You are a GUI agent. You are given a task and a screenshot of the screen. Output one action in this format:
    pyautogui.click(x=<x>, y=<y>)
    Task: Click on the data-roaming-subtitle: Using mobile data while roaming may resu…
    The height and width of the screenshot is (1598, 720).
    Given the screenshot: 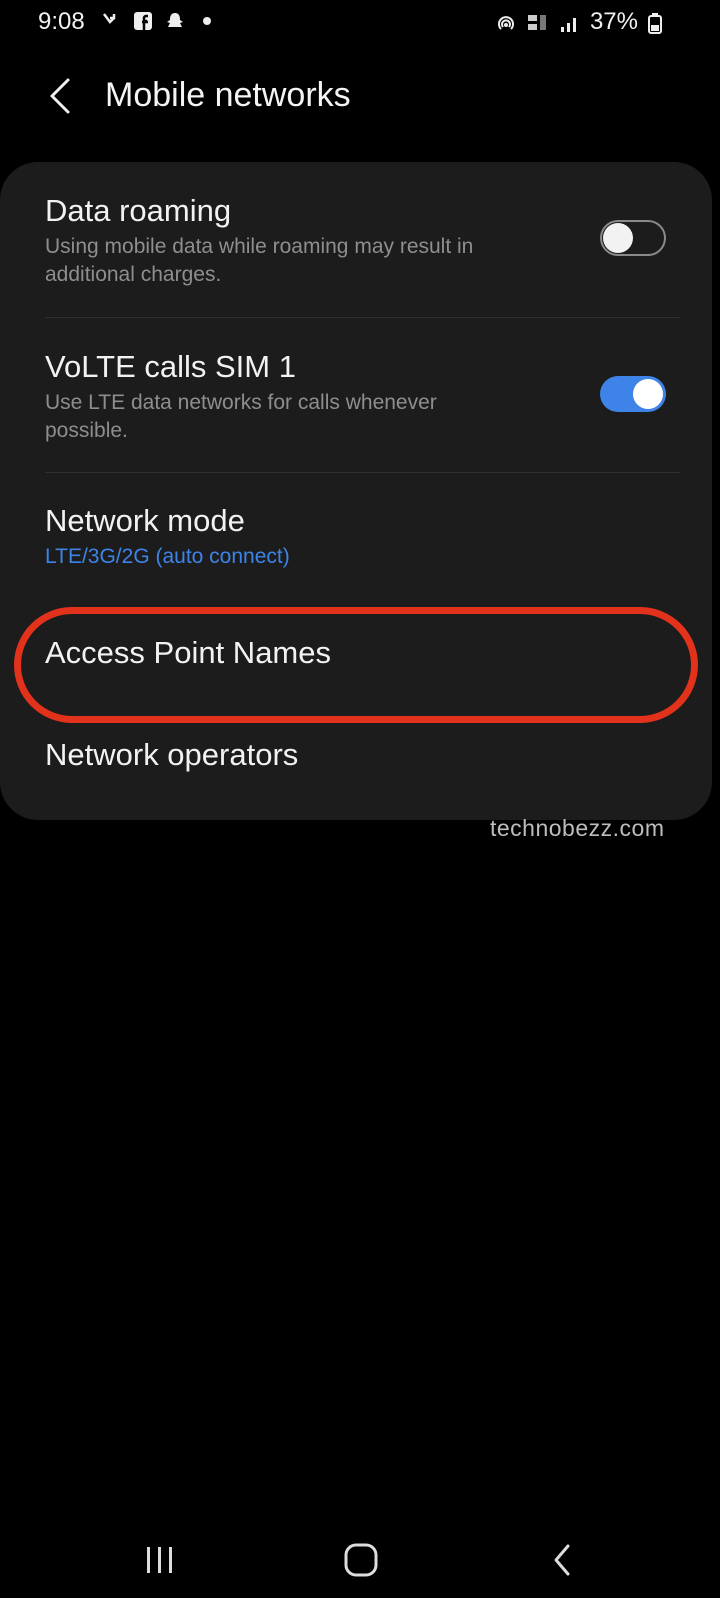 What is the action you would take?
    pyautogui.click(x=259, y=260)
    